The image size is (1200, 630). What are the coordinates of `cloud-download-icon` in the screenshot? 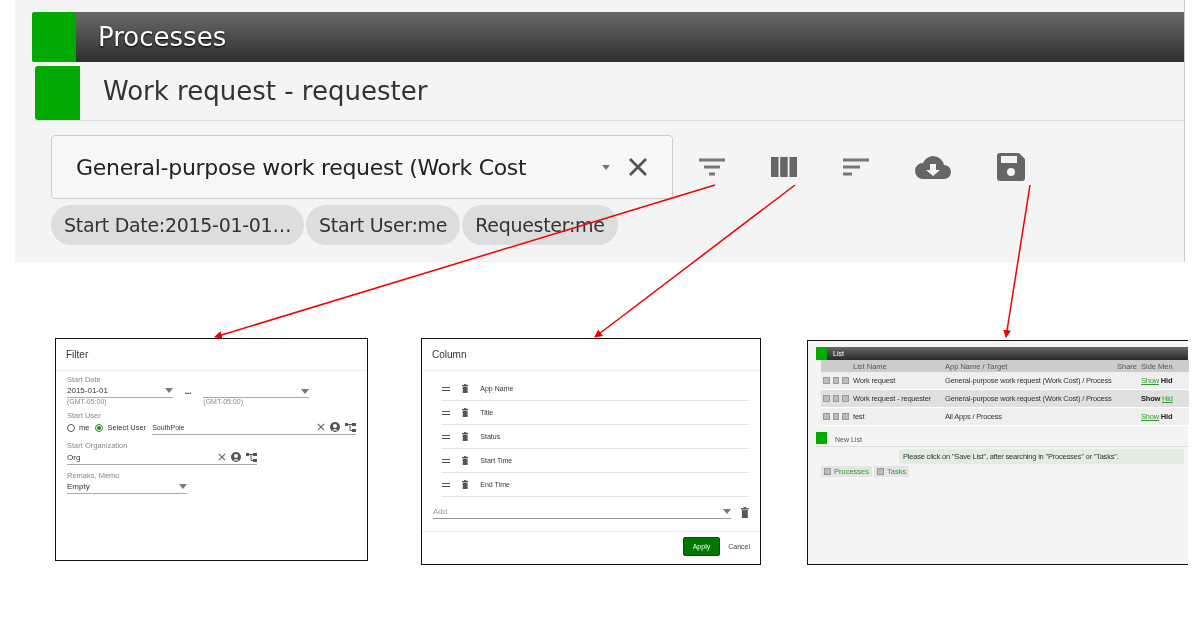 It's located at (933, 167).